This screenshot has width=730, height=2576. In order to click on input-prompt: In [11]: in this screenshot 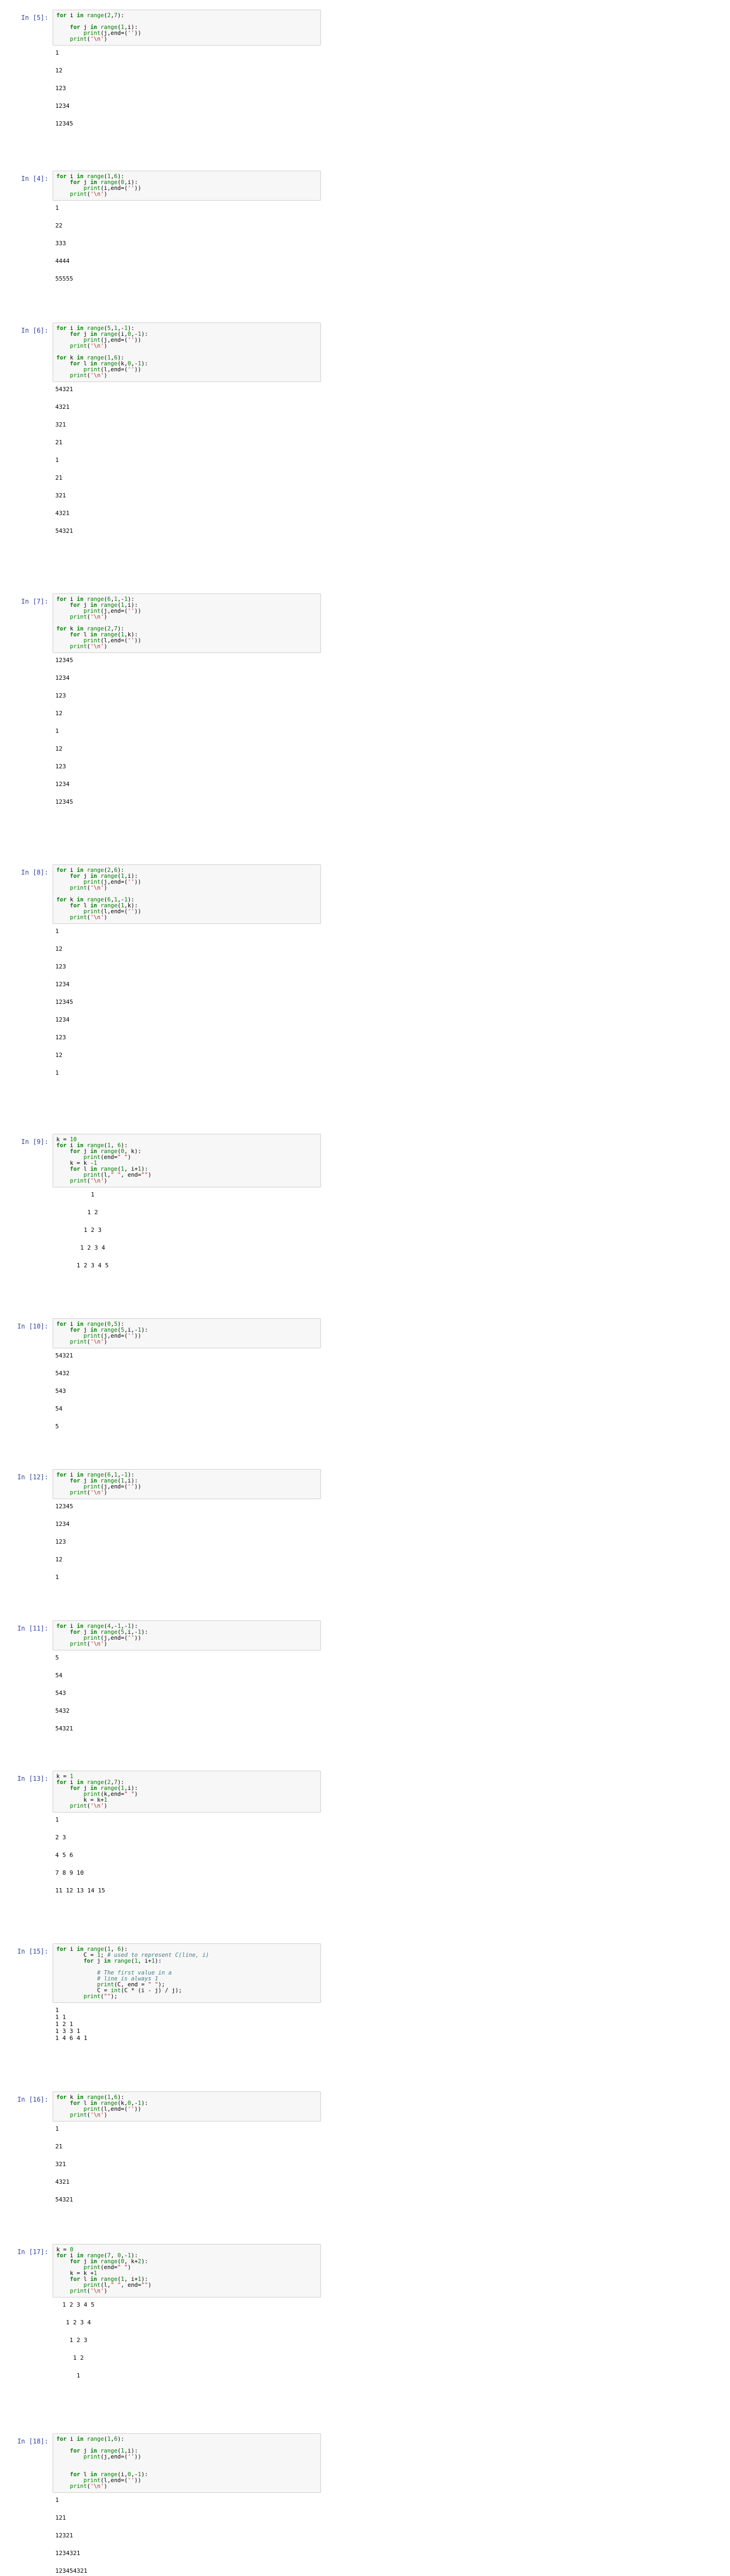, I will do `click(32, 1628)`.